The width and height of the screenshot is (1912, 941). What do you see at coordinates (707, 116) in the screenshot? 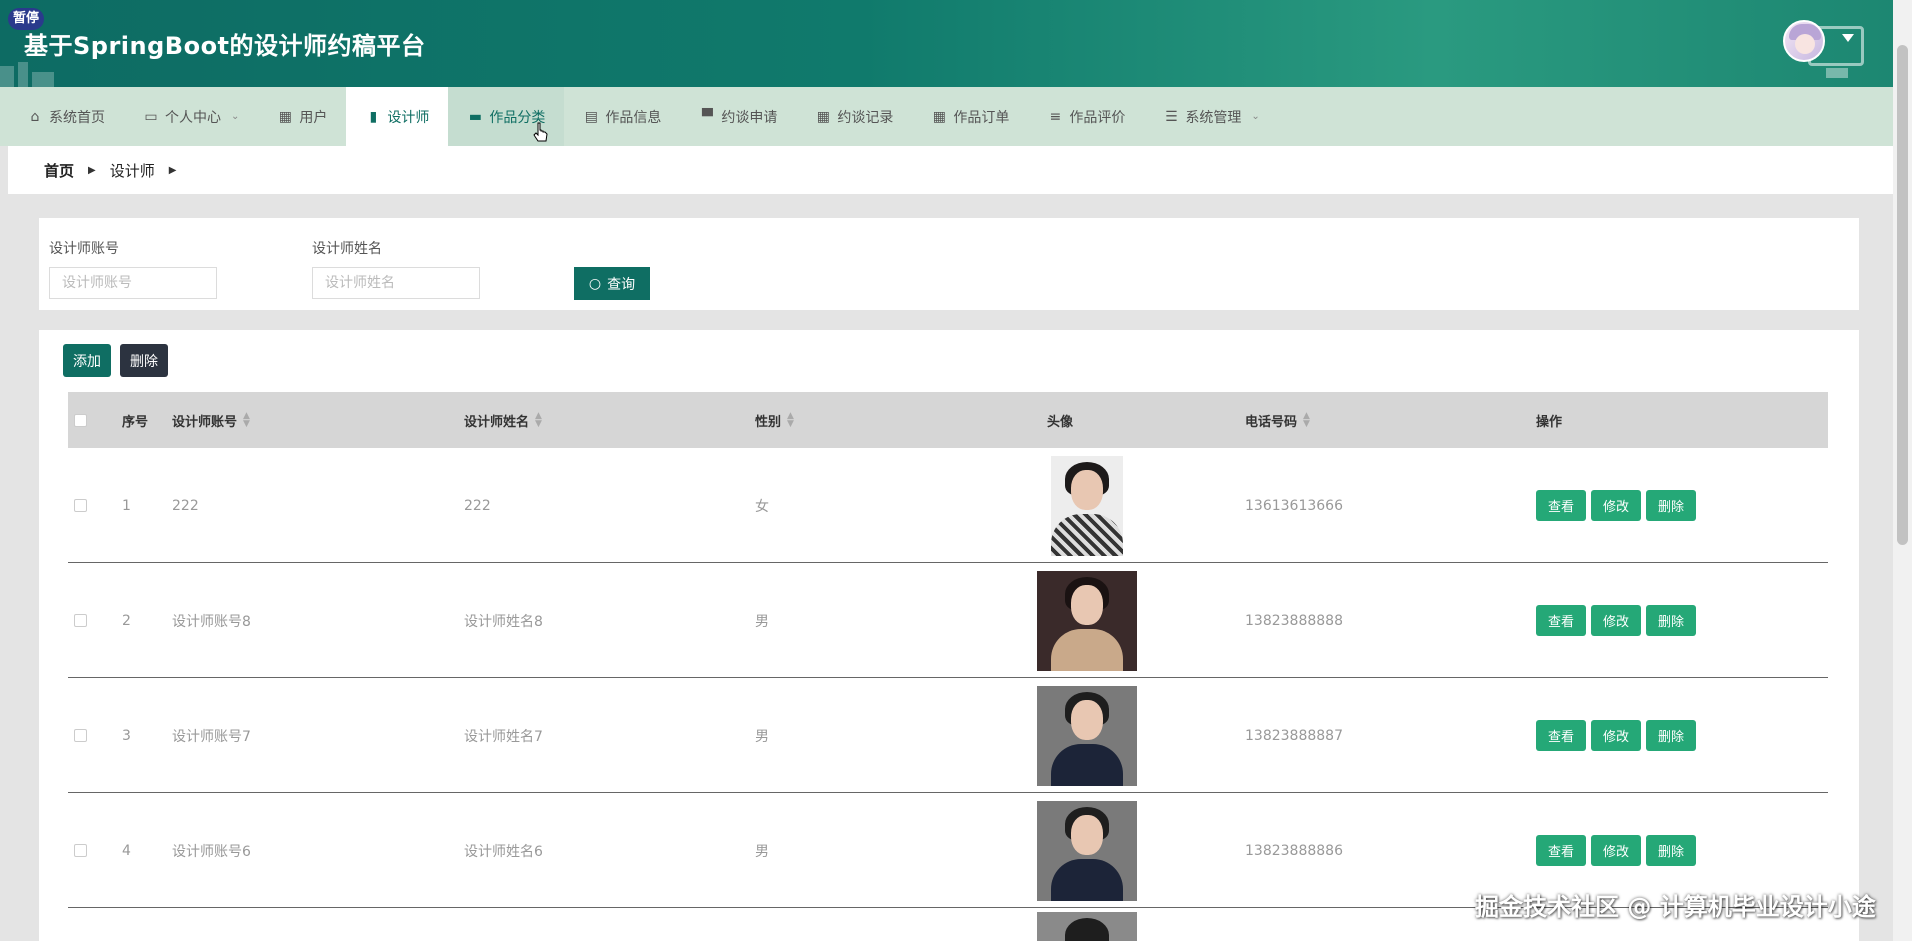
I see `chat-icon: ▀` at bounding box center [707, 116].